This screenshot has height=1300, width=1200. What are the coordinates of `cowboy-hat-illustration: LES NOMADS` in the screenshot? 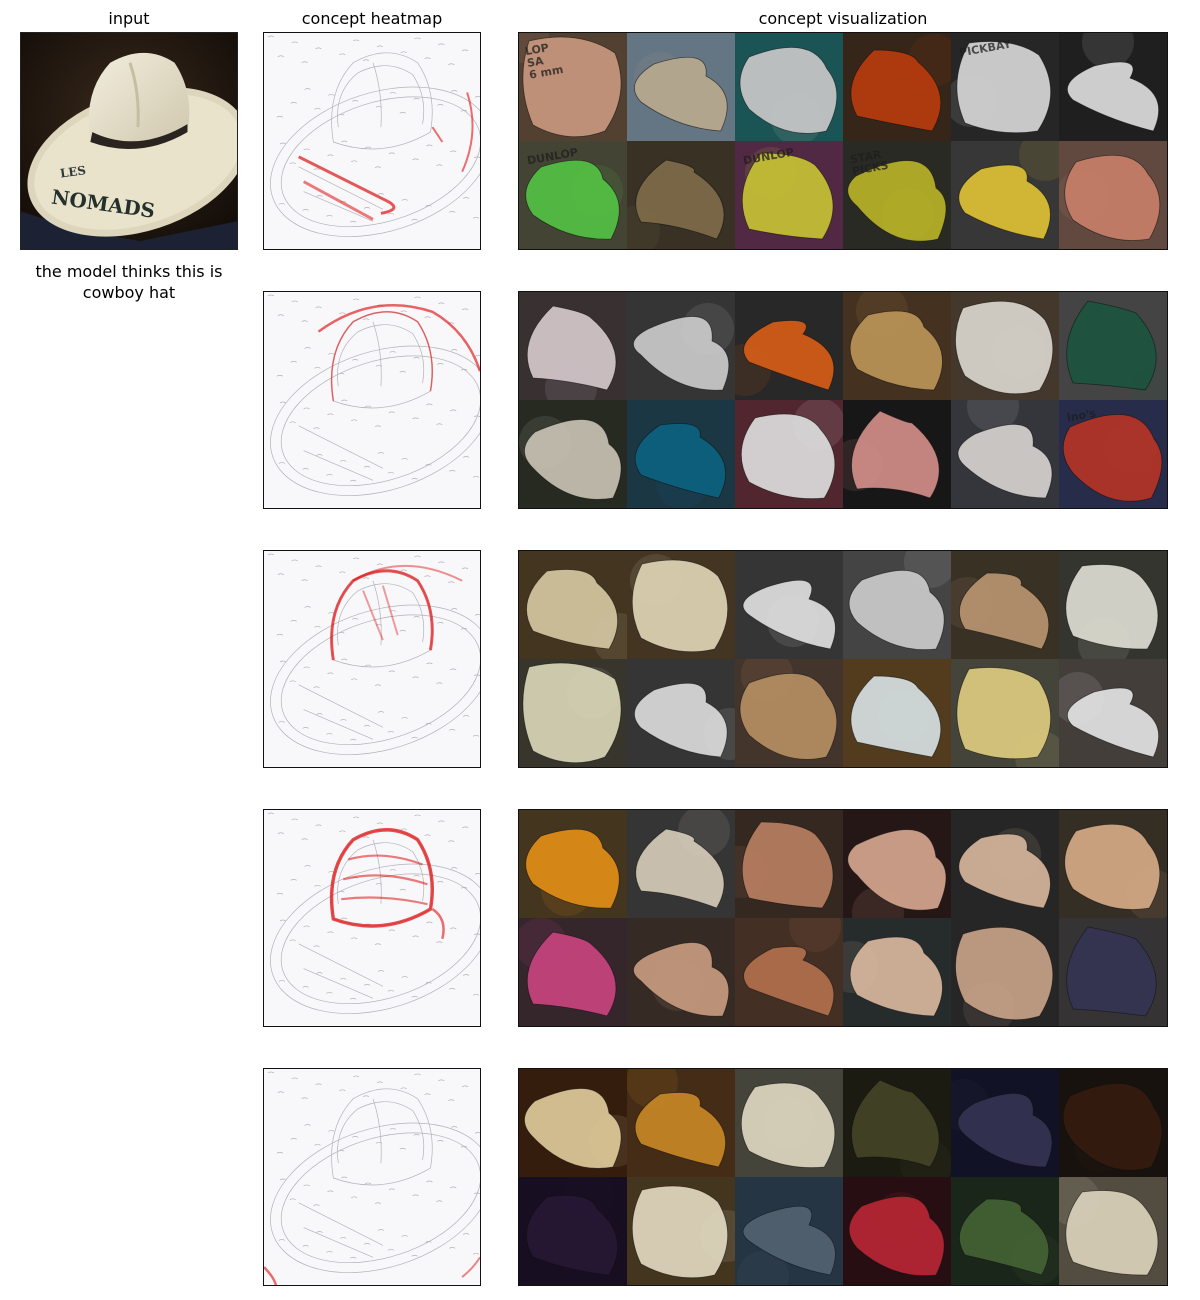 It's located at (129, 141).